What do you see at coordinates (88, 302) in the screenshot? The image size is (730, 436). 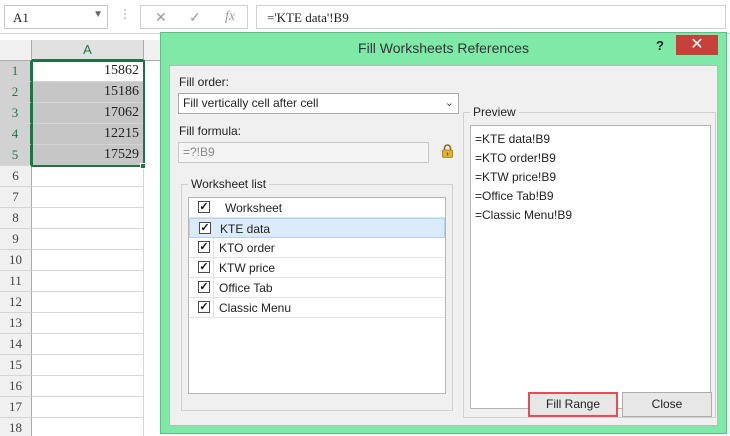 I see `cell-a12` at bounding box center [88, 302].